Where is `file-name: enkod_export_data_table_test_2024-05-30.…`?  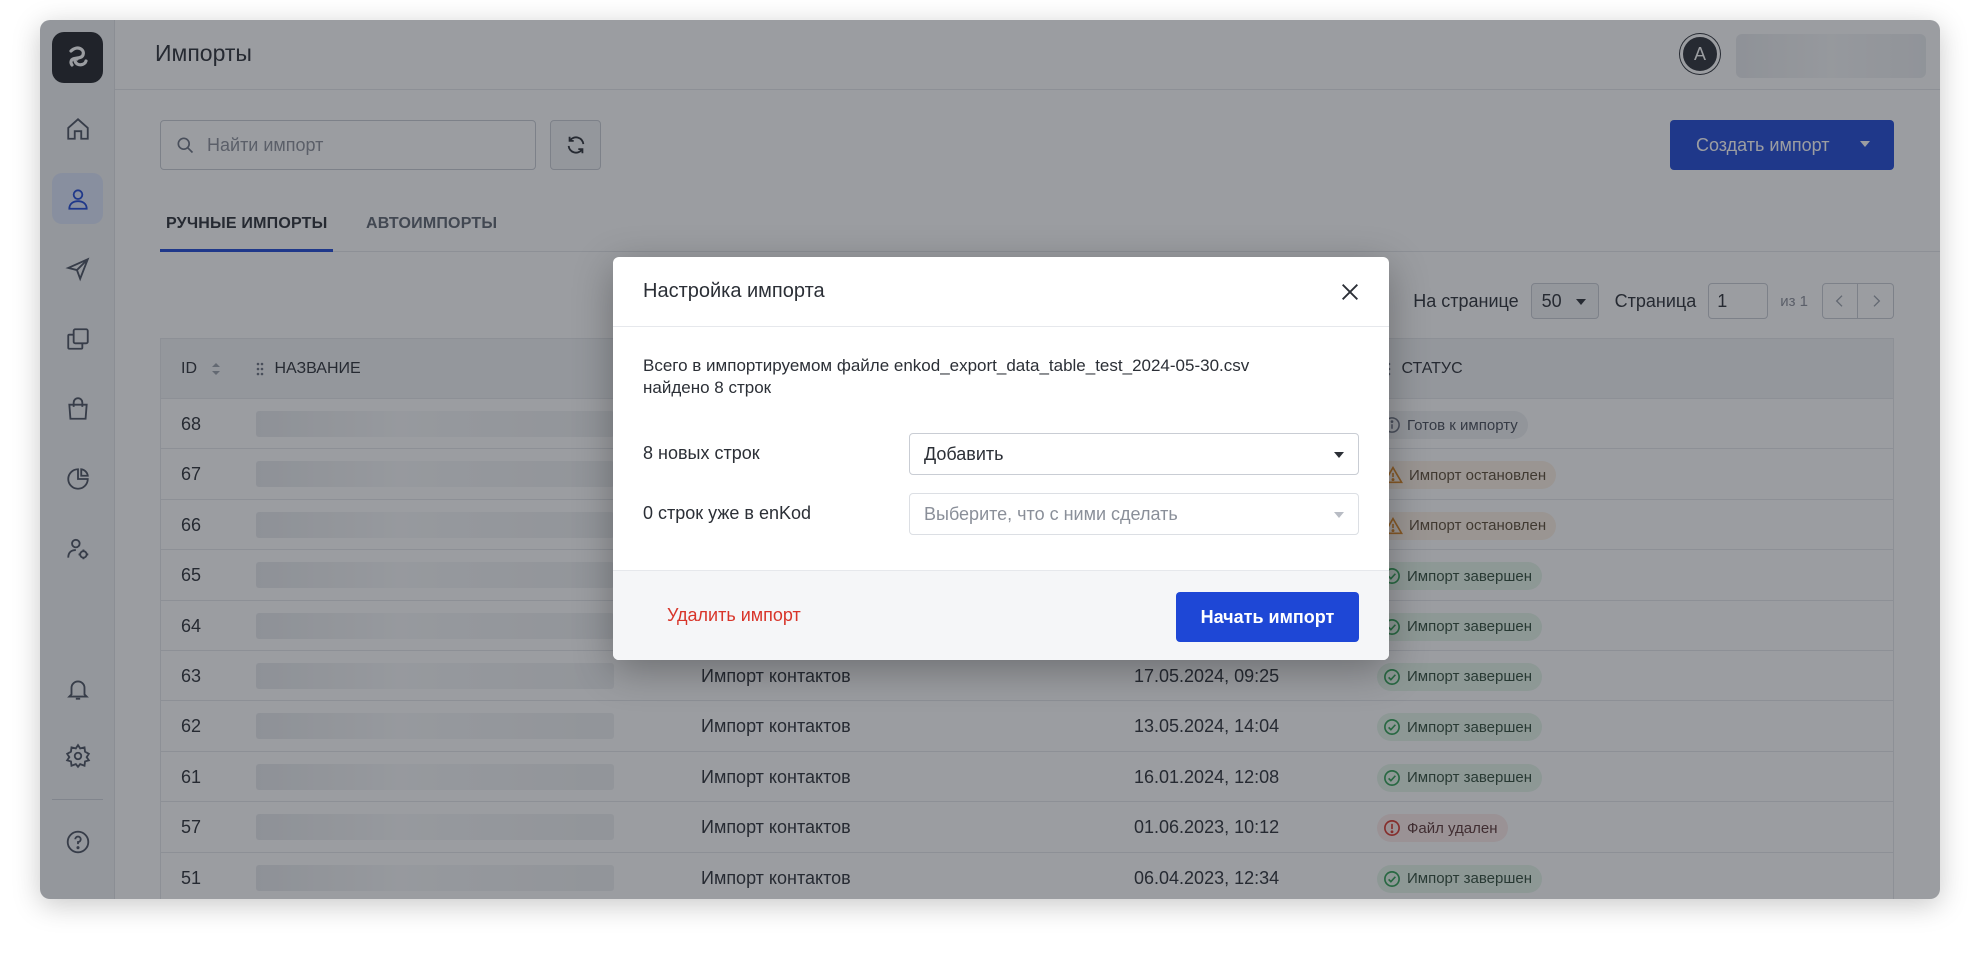 file-name: enkod_export_data_table_test_2024-05-30.… is located at coordinates (1071, 365).